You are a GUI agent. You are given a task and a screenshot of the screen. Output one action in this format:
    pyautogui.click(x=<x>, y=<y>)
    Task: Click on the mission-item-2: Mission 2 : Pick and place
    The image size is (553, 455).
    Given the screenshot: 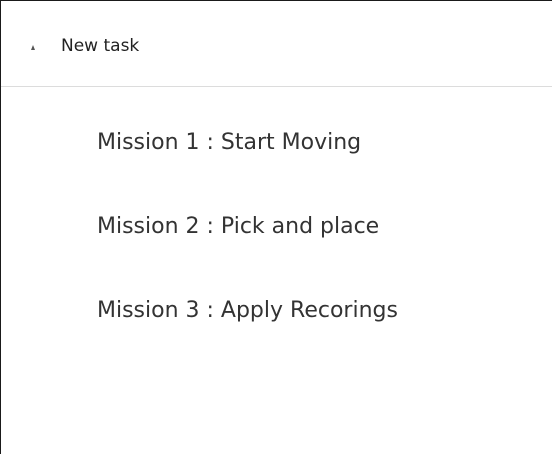 What is the action you would take?
    pyautogui.click(x=238, y=227)
    